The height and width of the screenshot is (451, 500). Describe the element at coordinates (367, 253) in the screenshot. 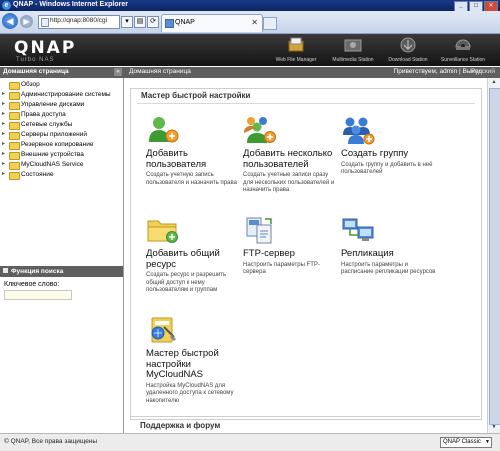

I see `card-title: Репликация` at that location.